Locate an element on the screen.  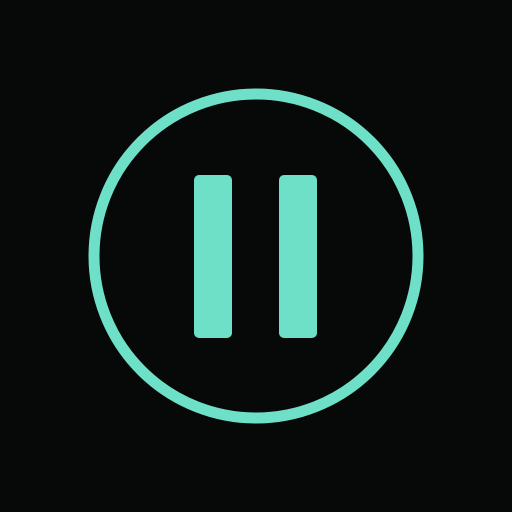
pause-bar-left is located at coordinates (213, 256).